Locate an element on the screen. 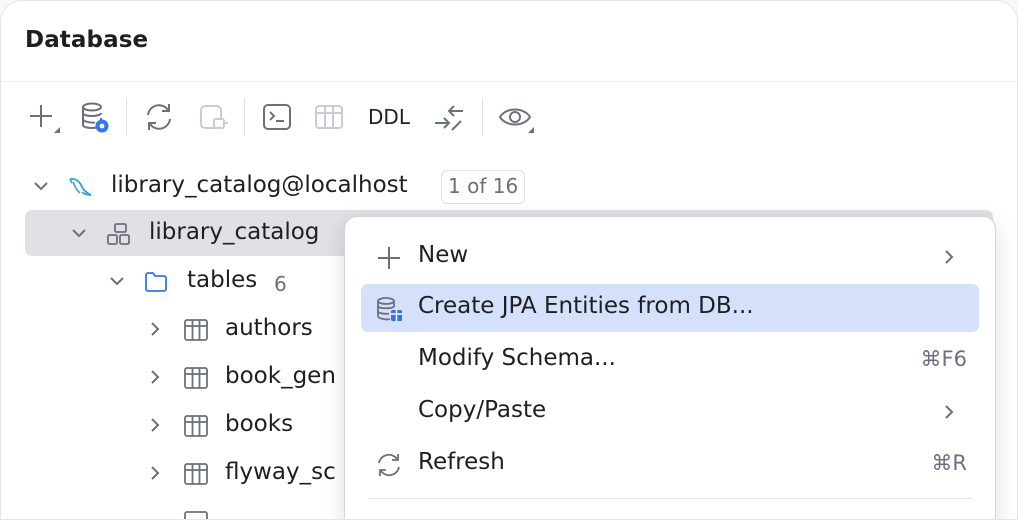 The image size is (1018, 520). folder-label: tables is located at coordinates (222, 280).